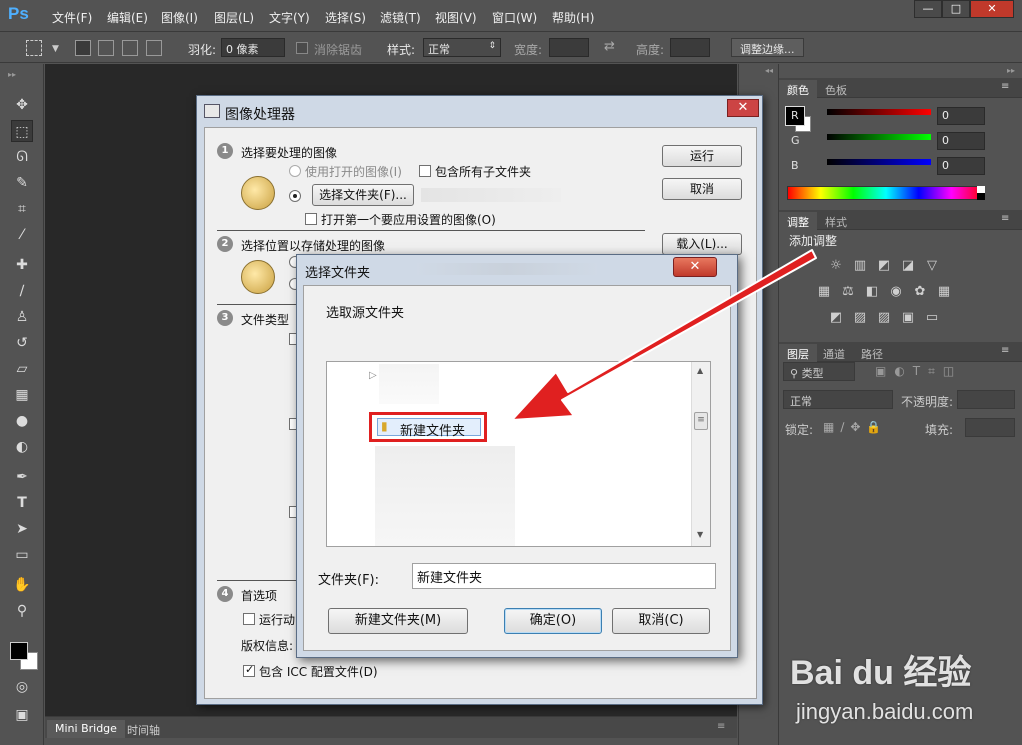  Describe the element at coordinates (22, 447) in the screenshot. I see `dodge-tool-icon: ◐` at that location.